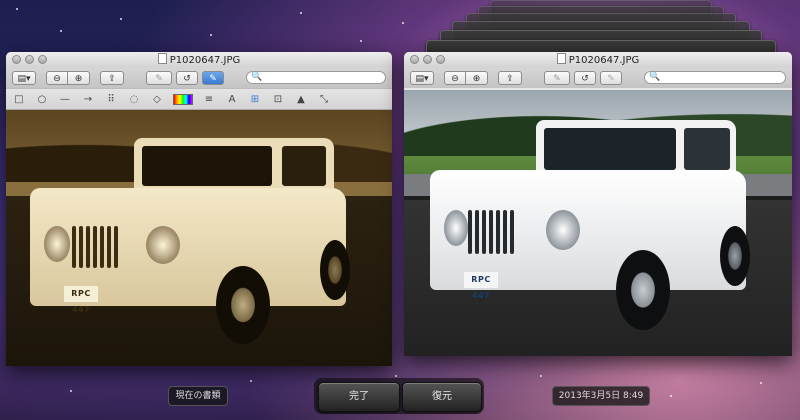 The height and width of the screenshot is (420, 800). Describe the element at coordinates (199, 99) in the screenshot. I see `markup-toolbar: □ ○ — → ⠿ ◌ ◇ ≡ A ⊞ ⊡ ▲ ⤡` at that location.